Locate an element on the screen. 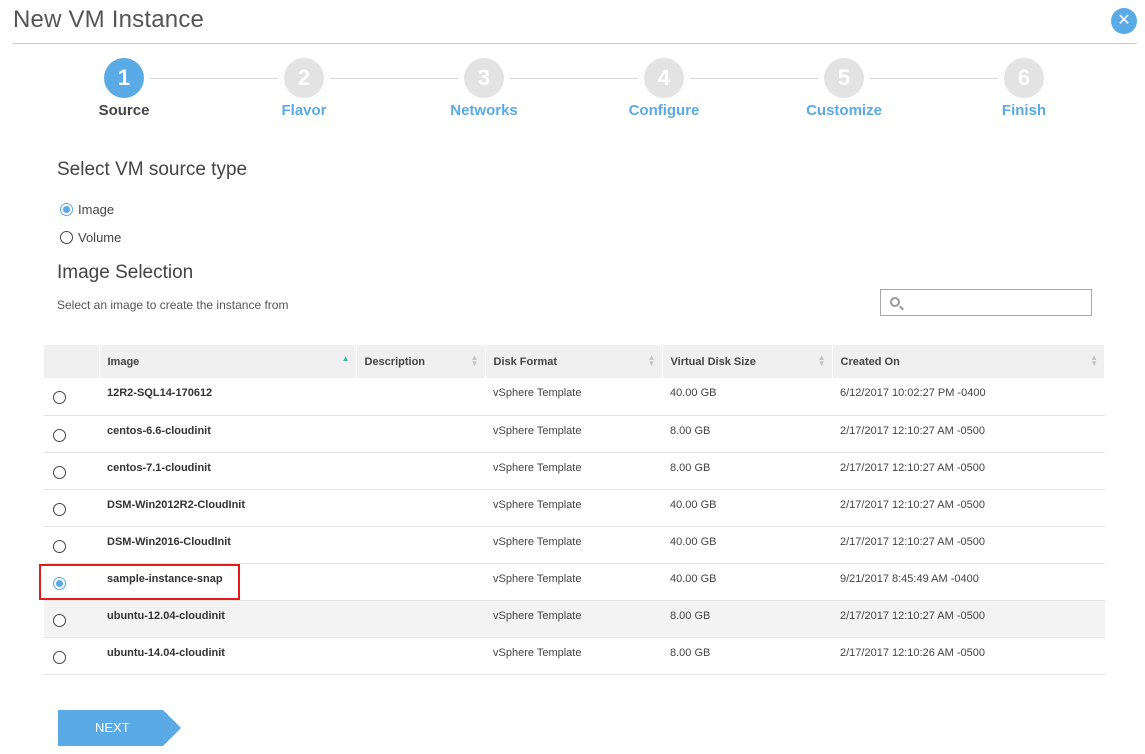 The image size is (1145, 754). sort-ascending-icon: ▲ is located at coordinates (345, 358).